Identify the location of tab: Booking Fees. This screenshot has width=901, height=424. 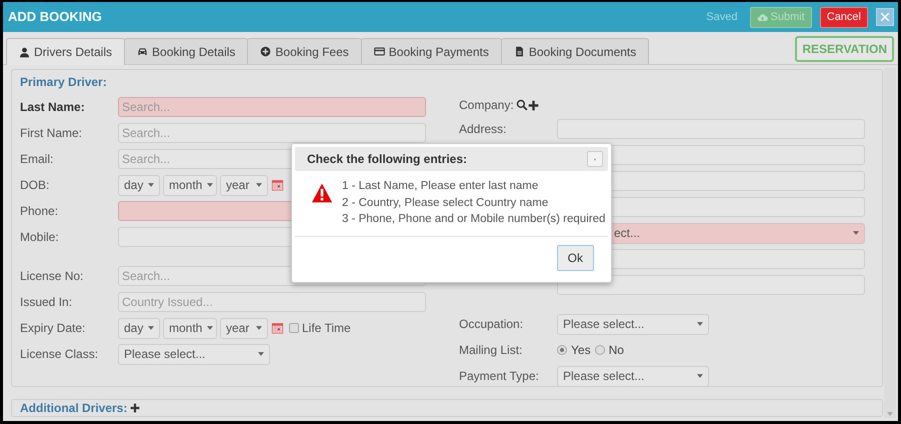
(304, 51).